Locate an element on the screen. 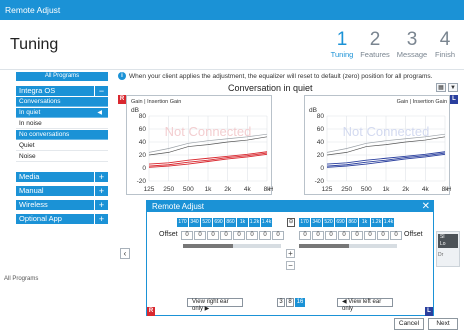  group-label: Manual is located at coordinates (31, 190).